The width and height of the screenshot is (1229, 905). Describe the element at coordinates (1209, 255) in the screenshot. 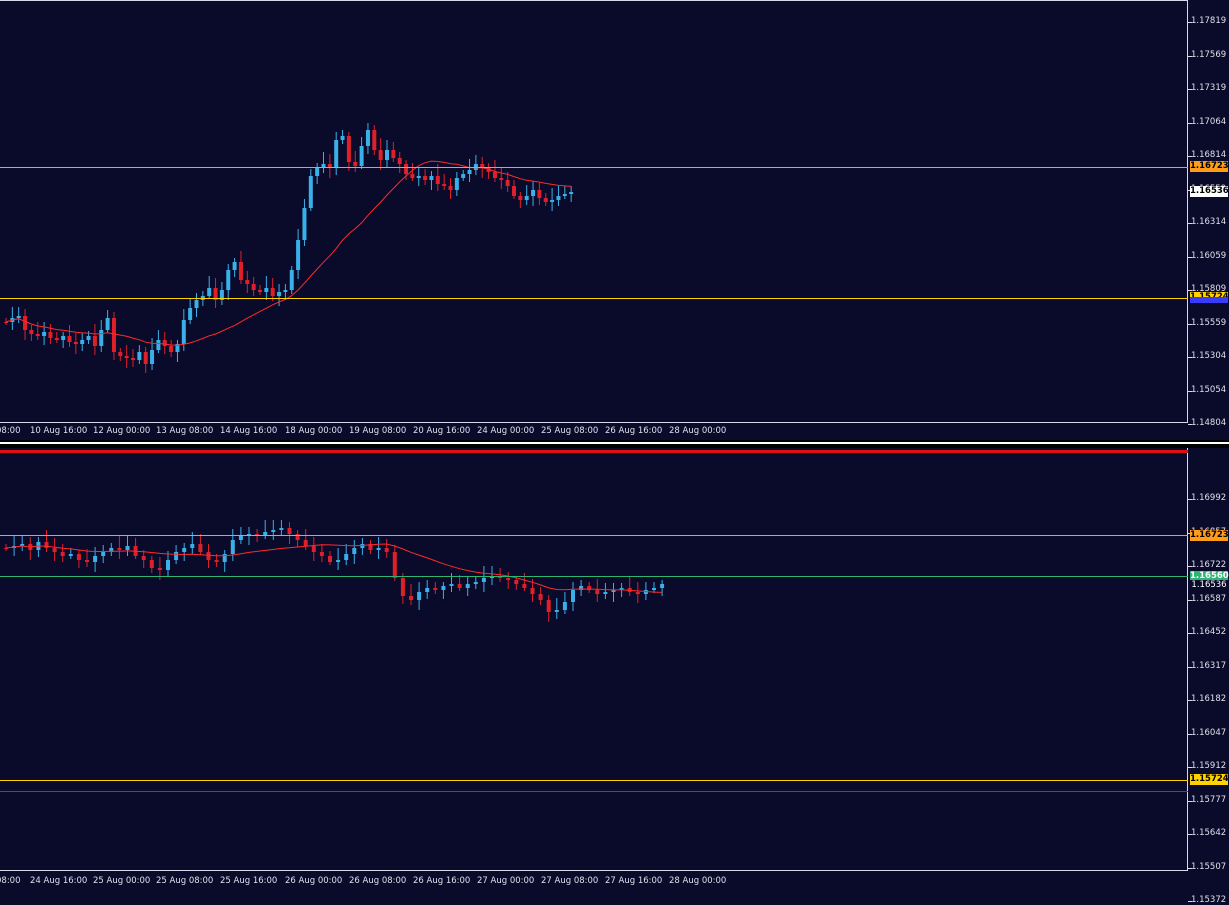

I see `price-label: 1.16059` at that location.